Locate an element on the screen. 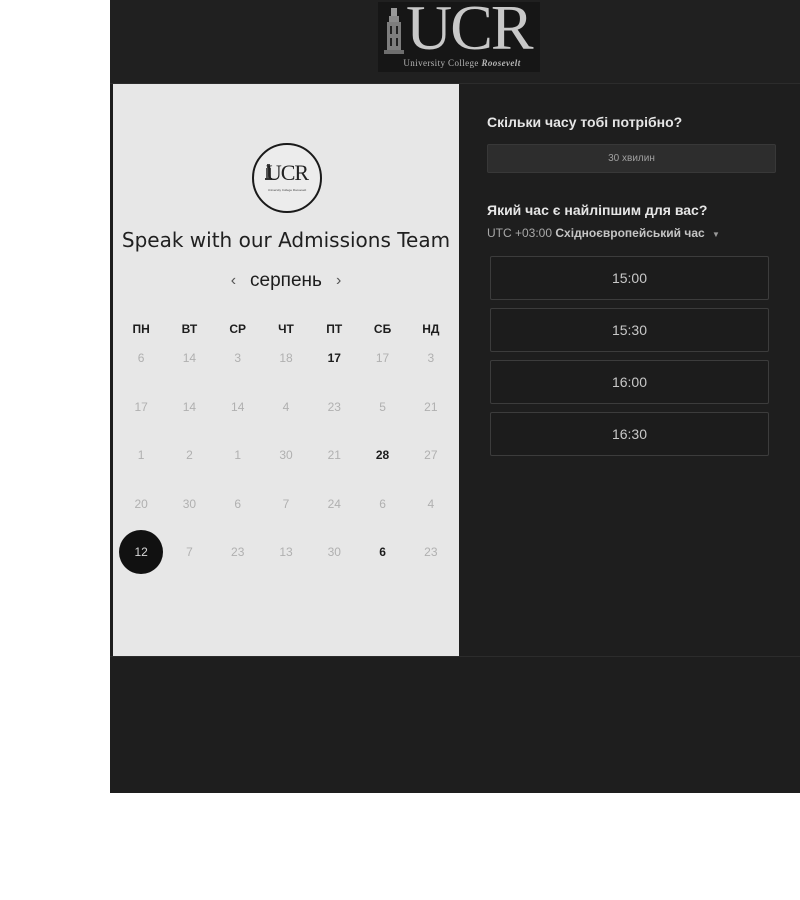 This screenshot has width=800, height=900. time-slot-button: 16:30 is located at coordinates (629, 434).